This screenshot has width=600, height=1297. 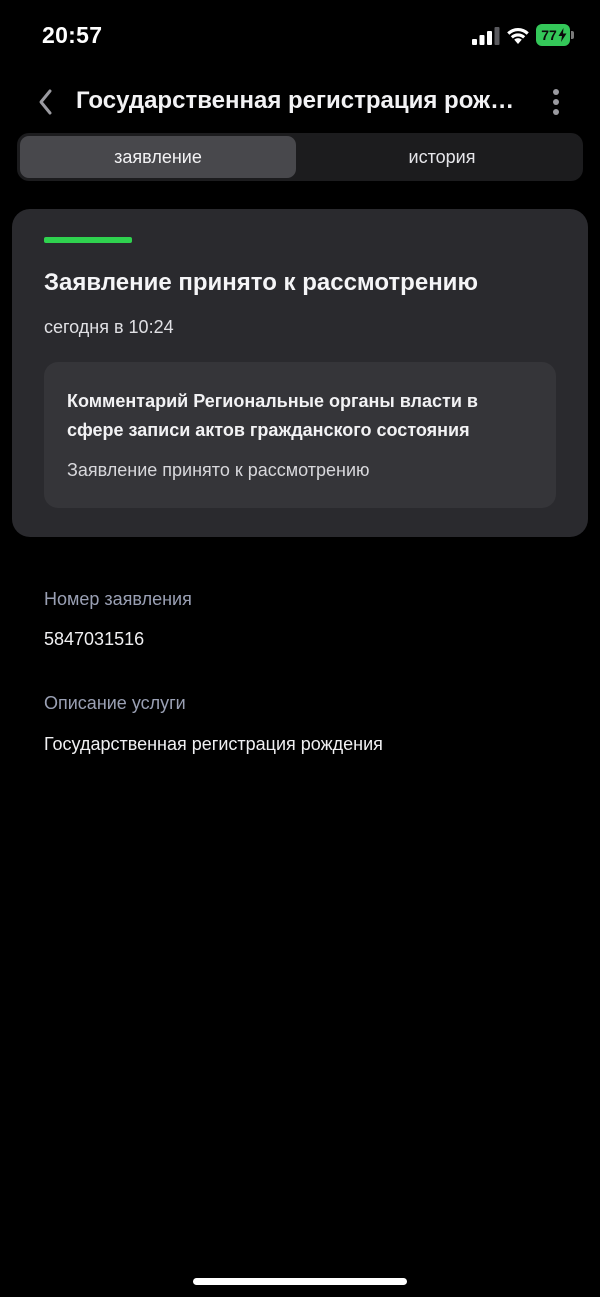 I want to click on comment-text: Заявление принято к рассмотрению, so click(x=218, y=470).